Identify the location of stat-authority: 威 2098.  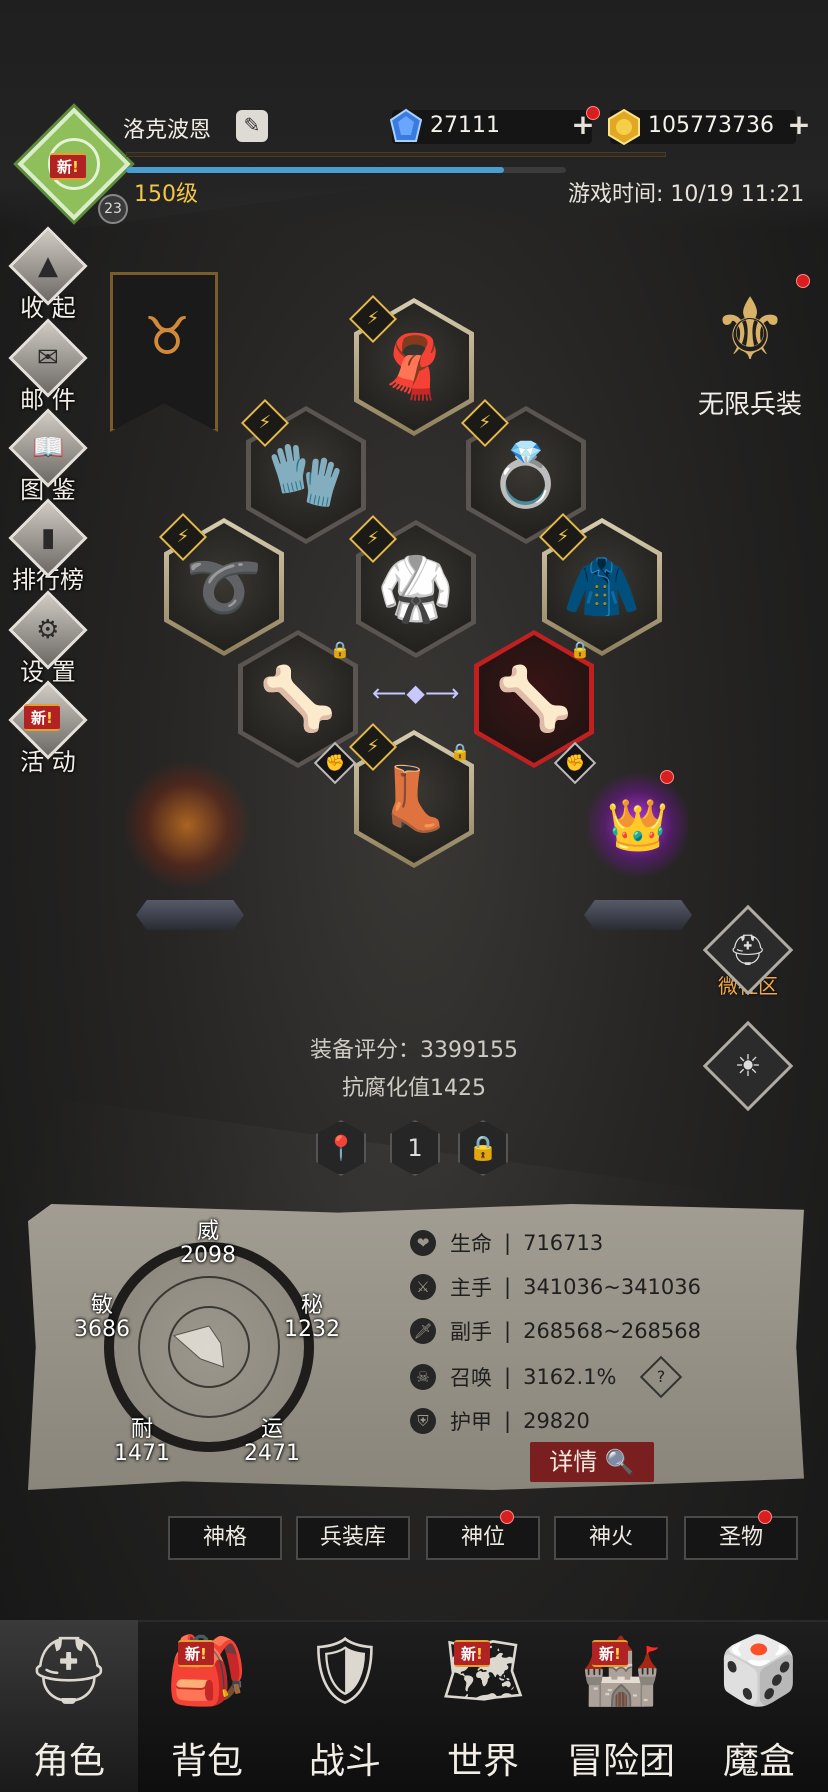
(208, 1244).